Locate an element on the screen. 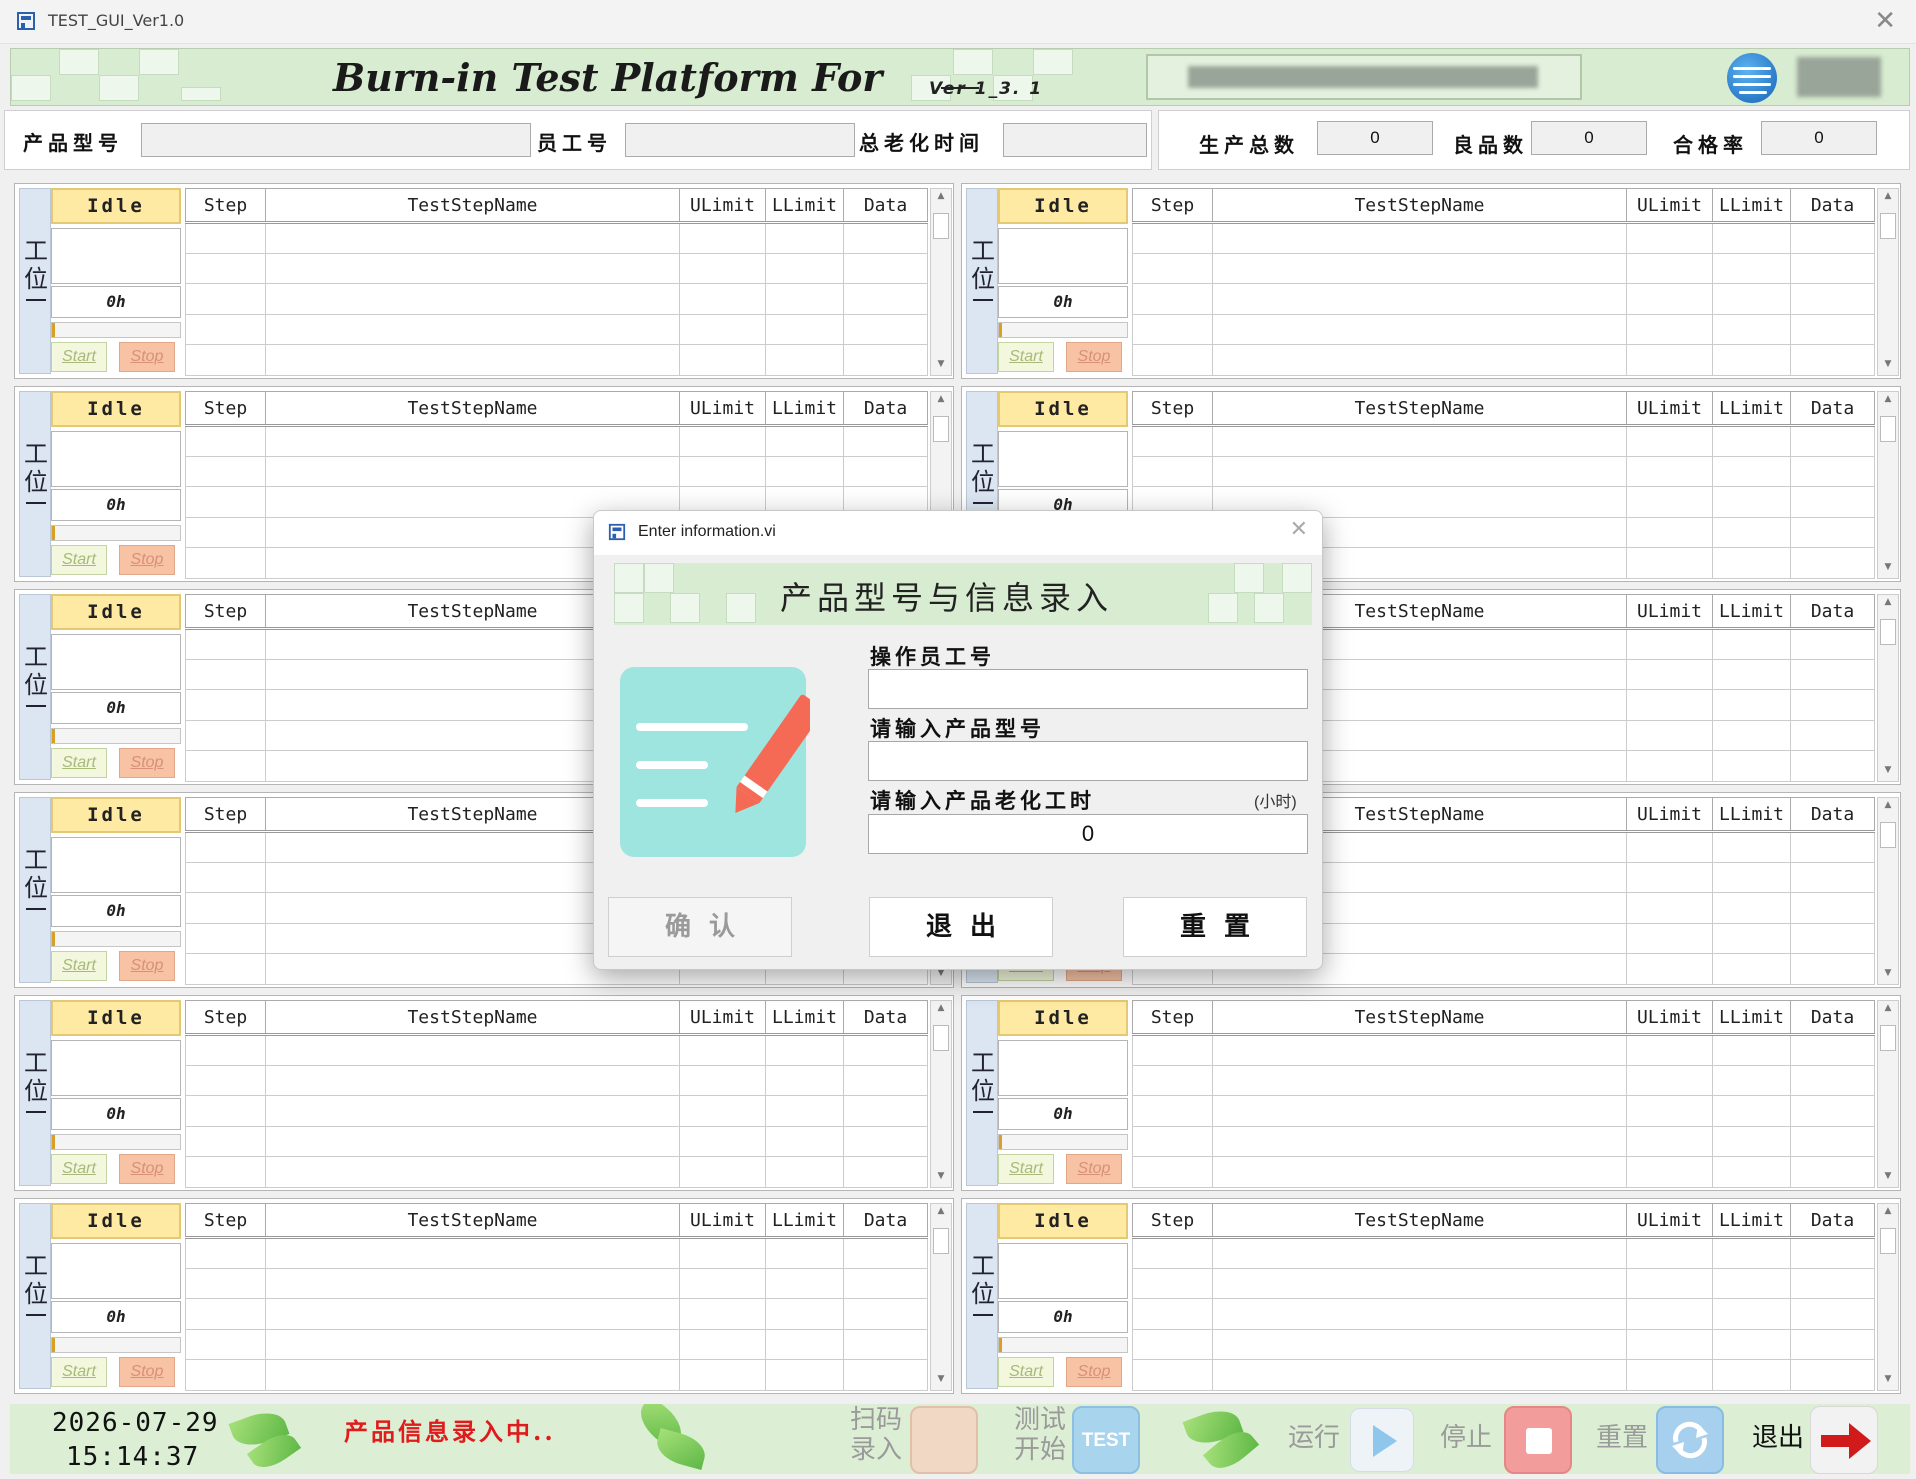 Image resolution: width=1916 pixels, height=1479 pixels. operator-id-input is located at coordinates (1088, 689).